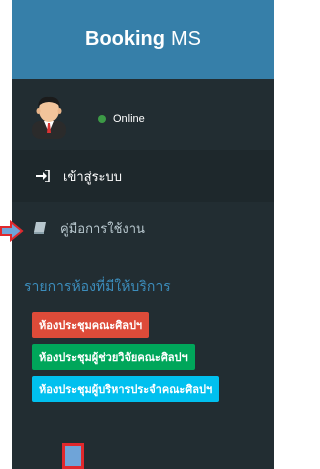 This screenshot has height=469, width=320. I want to click on room-badge: ห้องประชุมผู้บริหารประจำคณะศิลปฯ, so click(126, 389).